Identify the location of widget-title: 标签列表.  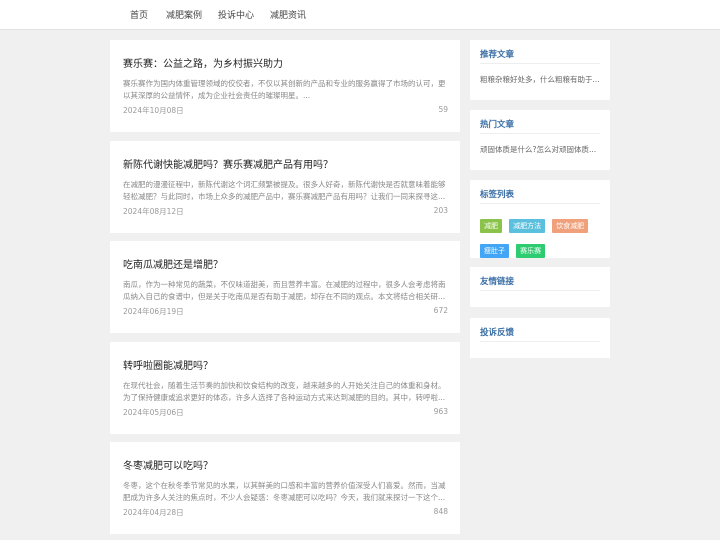
(497, 195).